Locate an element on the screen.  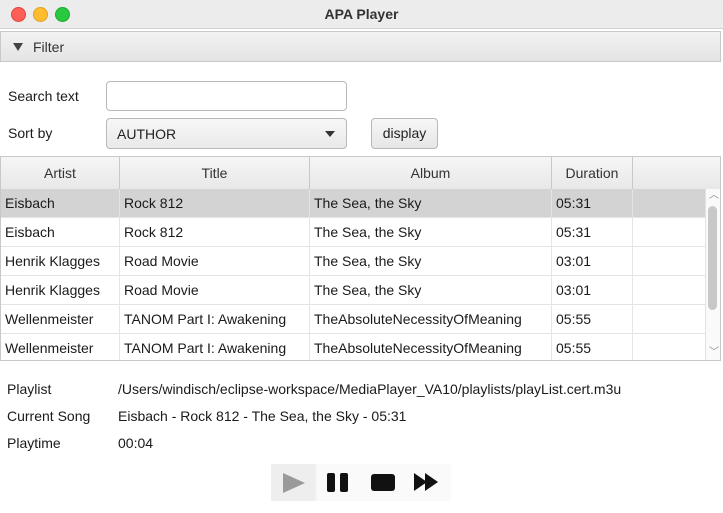
fast-forward-icon-part is located at coordinates (431, 482).